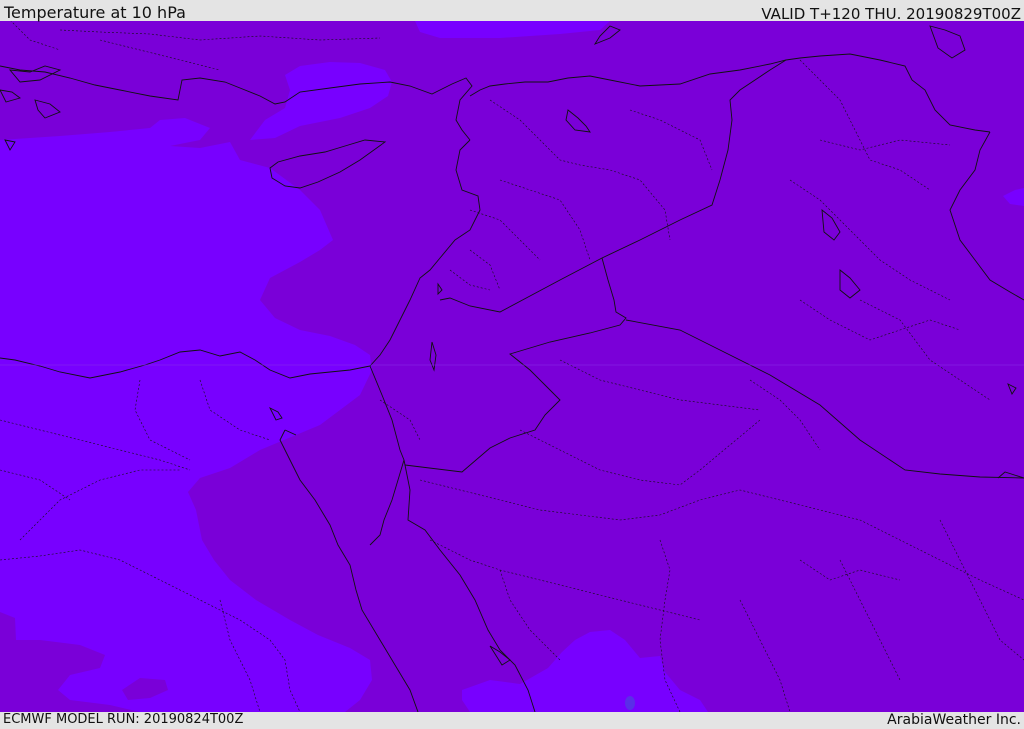 The width and height of the screenshot is (1024, 729). Describe the element at coordinates (891, 14) in the screenshot. I see `valid-time-label: VALID T+120 THU. 20190829T00Z` at that location.